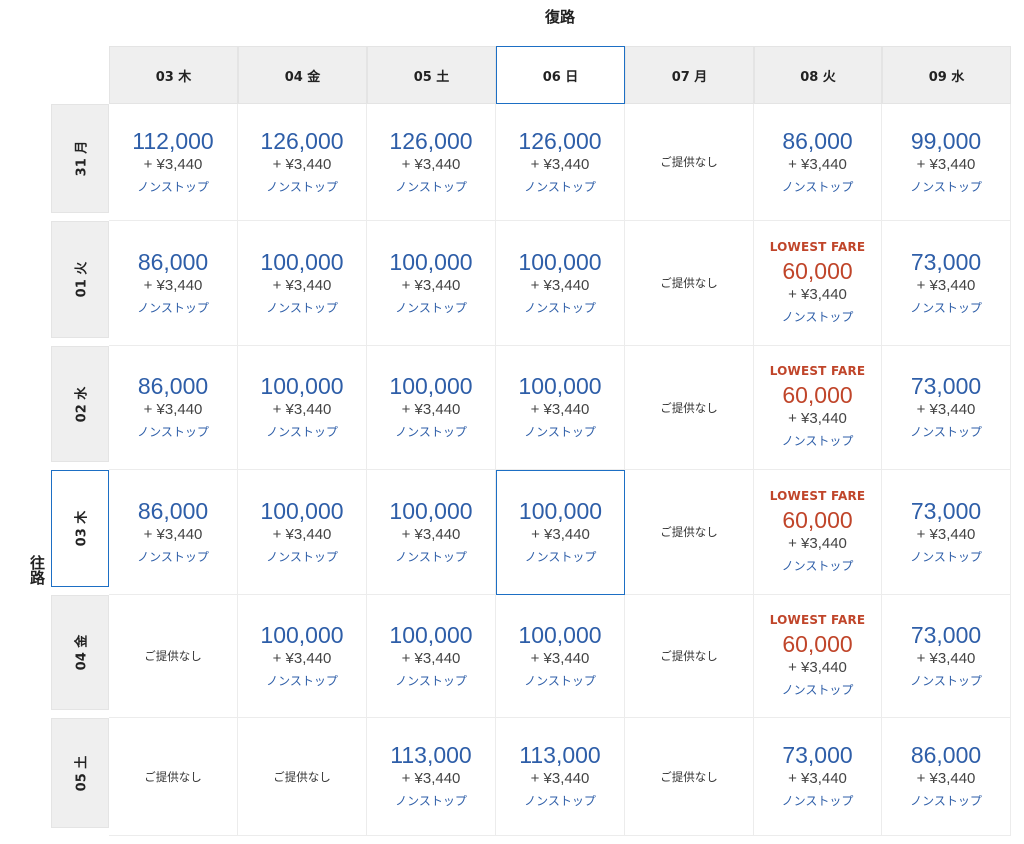  Describe the element at coordinates (173, 162) in the screenshot. I see `fare-cell: 112,000 + ¥3,440 ノンストップ` at that location.